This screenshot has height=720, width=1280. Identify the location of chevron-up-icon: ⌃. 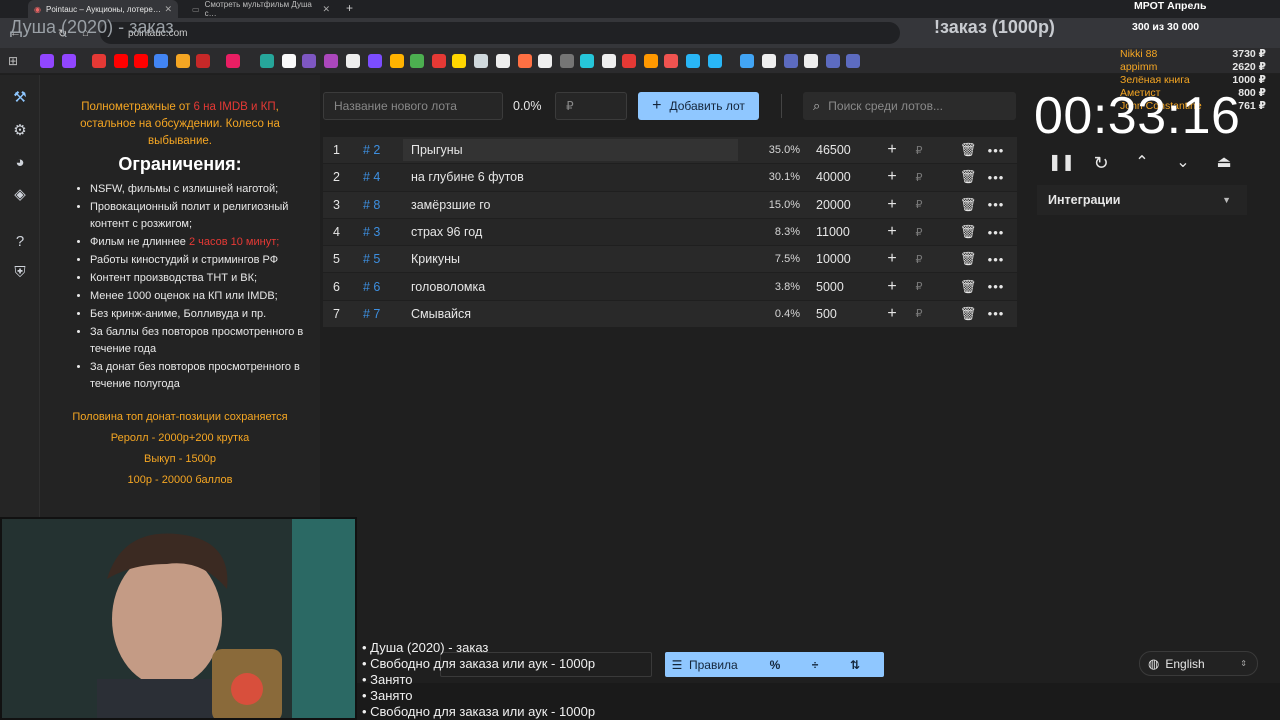
(1142, 163).